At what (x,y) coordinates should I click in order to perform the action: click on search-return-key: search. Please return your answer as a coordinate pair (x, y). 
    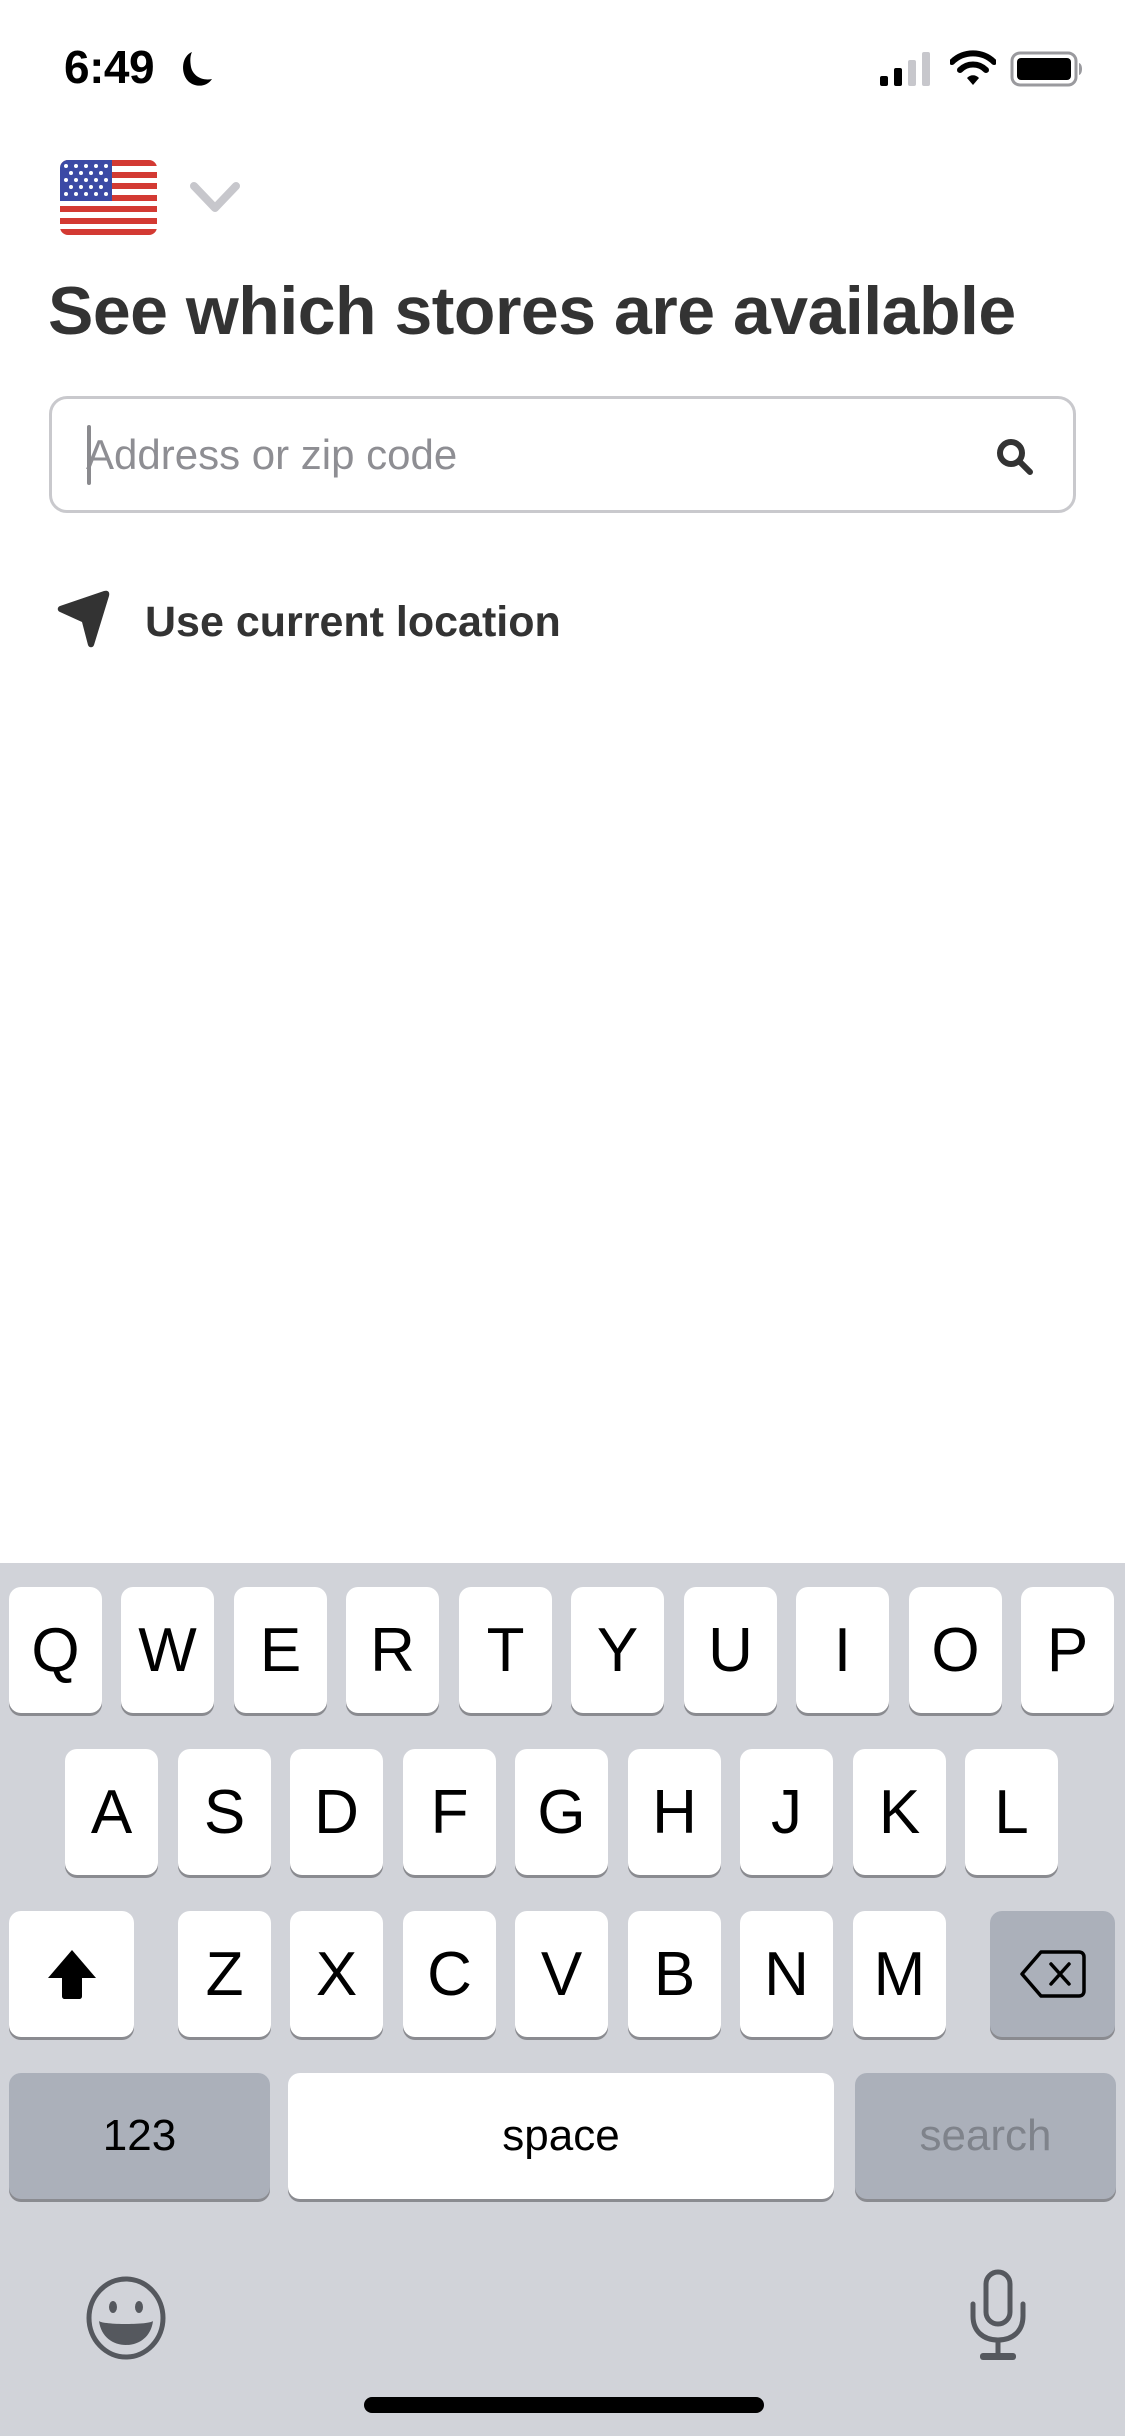
    Looking at the image, I should click on (985, 2136).